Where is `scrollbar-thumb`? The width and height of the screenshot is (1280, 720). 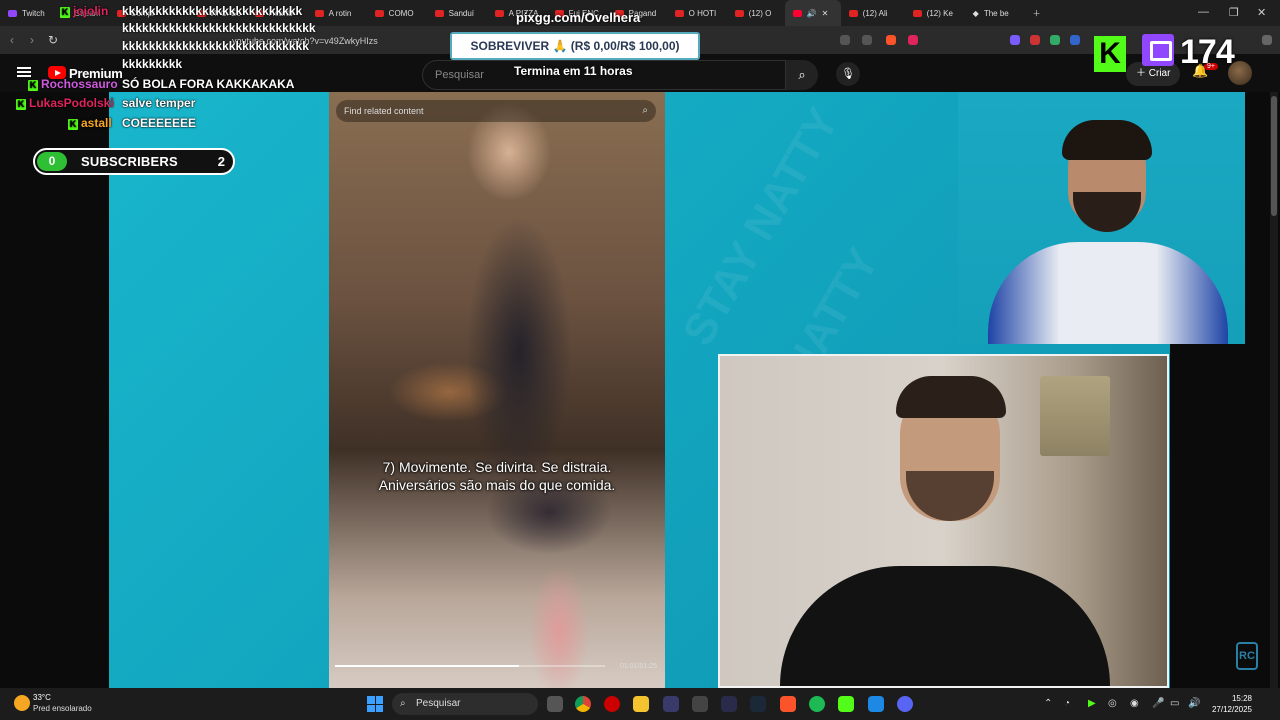 scrollbar-thumb is located at coordinates (1274, 156).